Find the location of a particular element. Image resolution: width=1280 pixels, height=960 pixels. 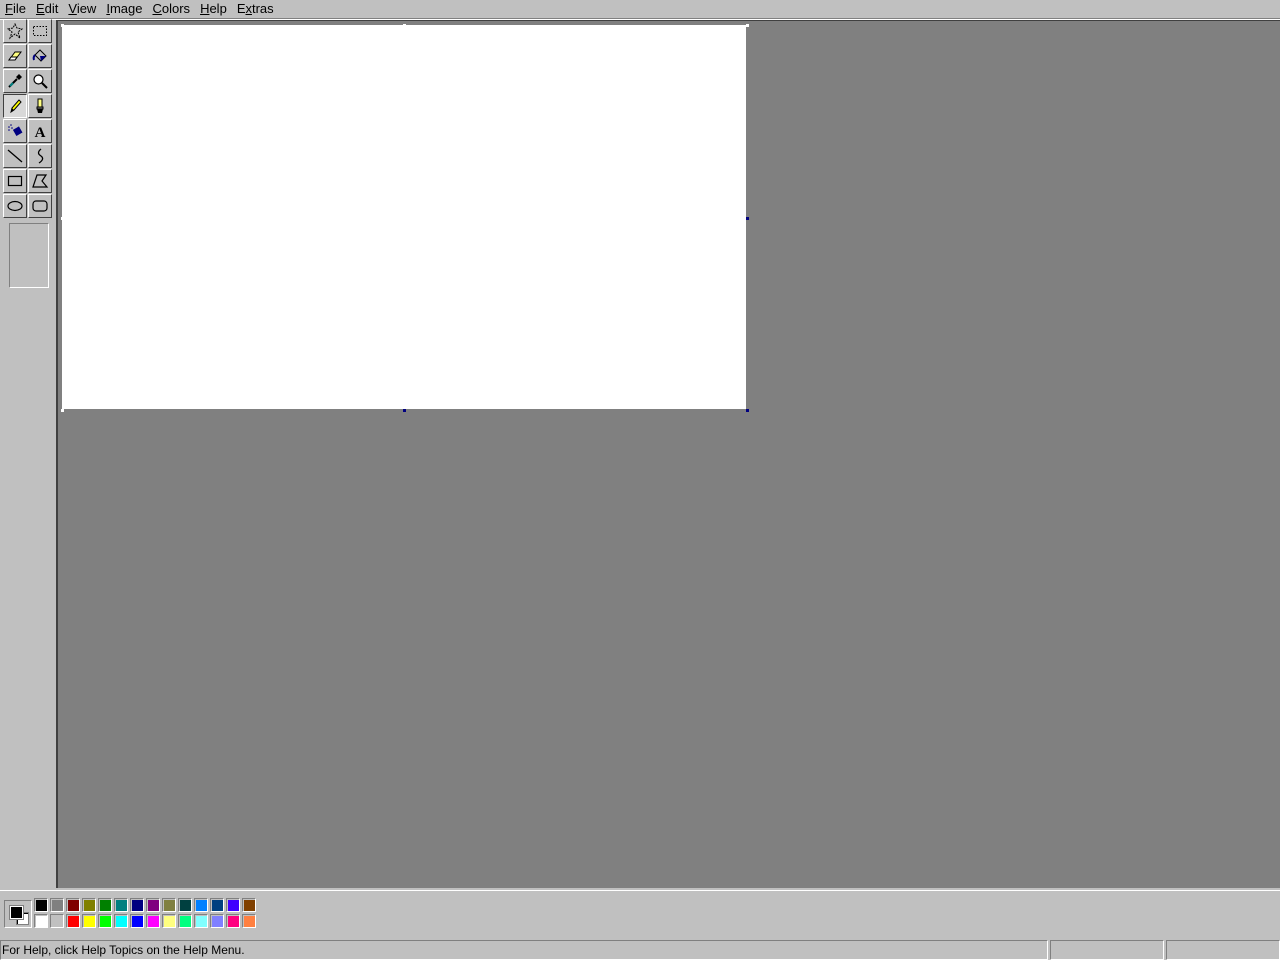

eraser-icon is located at coordinates (15, 56).